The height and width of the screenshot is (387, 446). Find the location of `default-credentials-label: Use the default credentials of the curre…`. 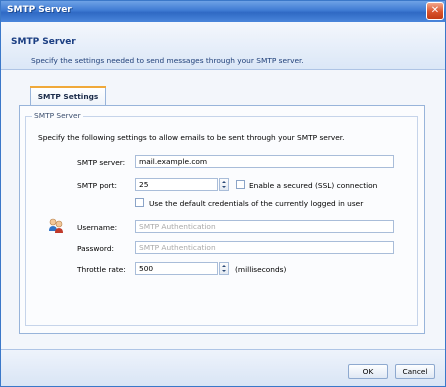

default-credentials-label: Use the default credentials of the curre… is located at coordinates (256, 203).